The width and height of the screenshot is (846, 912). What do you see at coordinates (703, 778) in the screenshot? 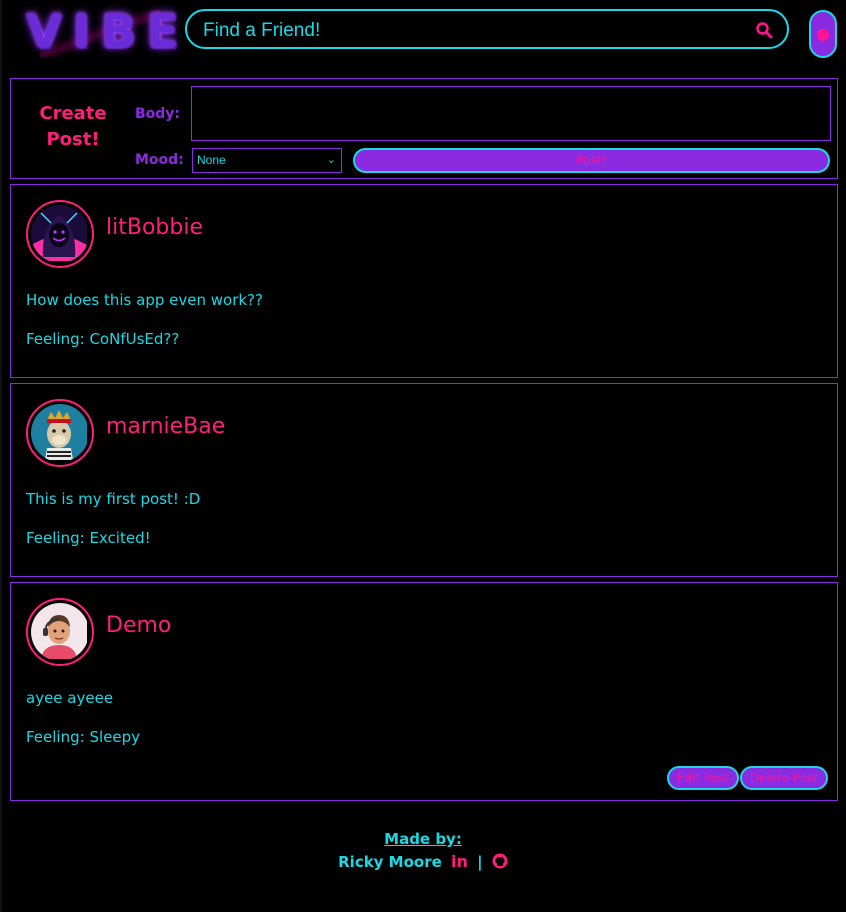
I see `edit-post-button: Edit Post` at bounding box center [703, 778].